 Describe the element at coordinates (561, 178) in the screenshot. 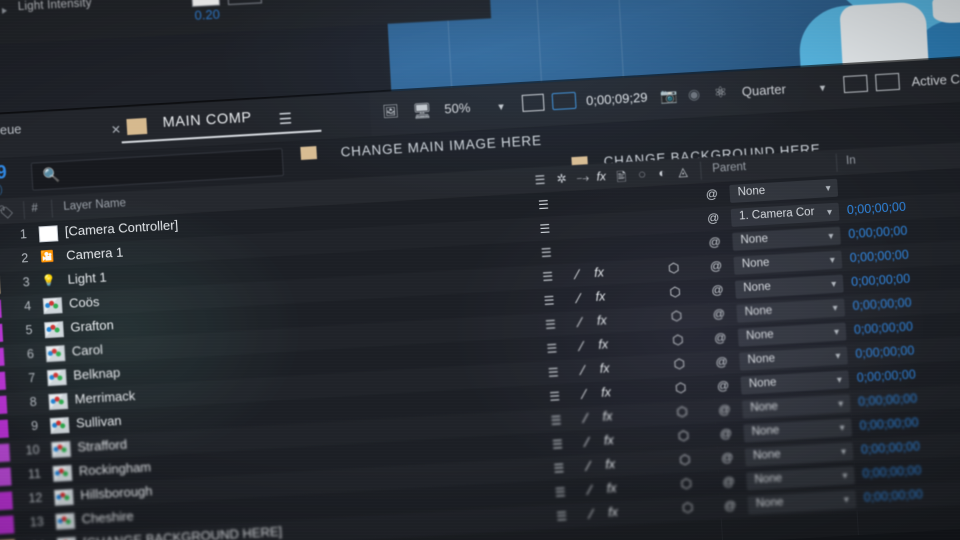

I see `collapse-transformations-icon: ✲` at that location.